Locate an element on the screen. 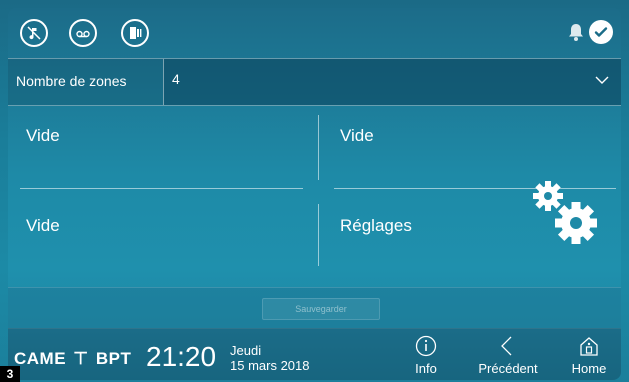 This screenshot has height=382, width=629. zones-dropdown: 4 is located at coordinates (392, 82).